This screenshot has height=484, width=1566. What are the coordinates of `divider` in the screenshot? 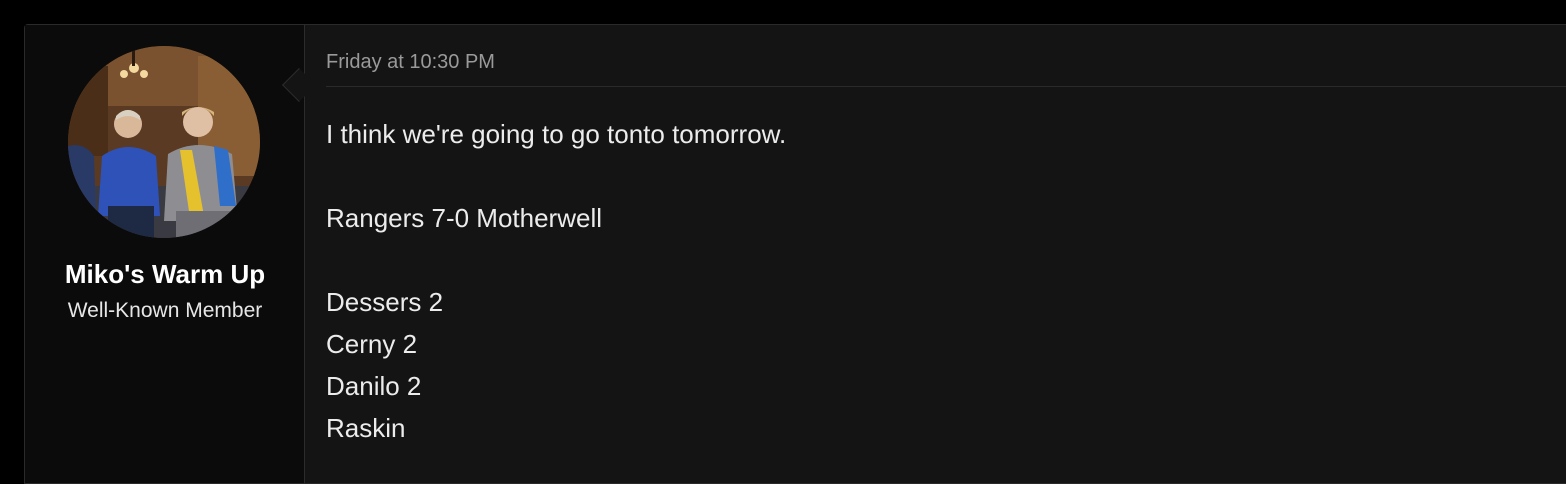 It's located at (946, 86).